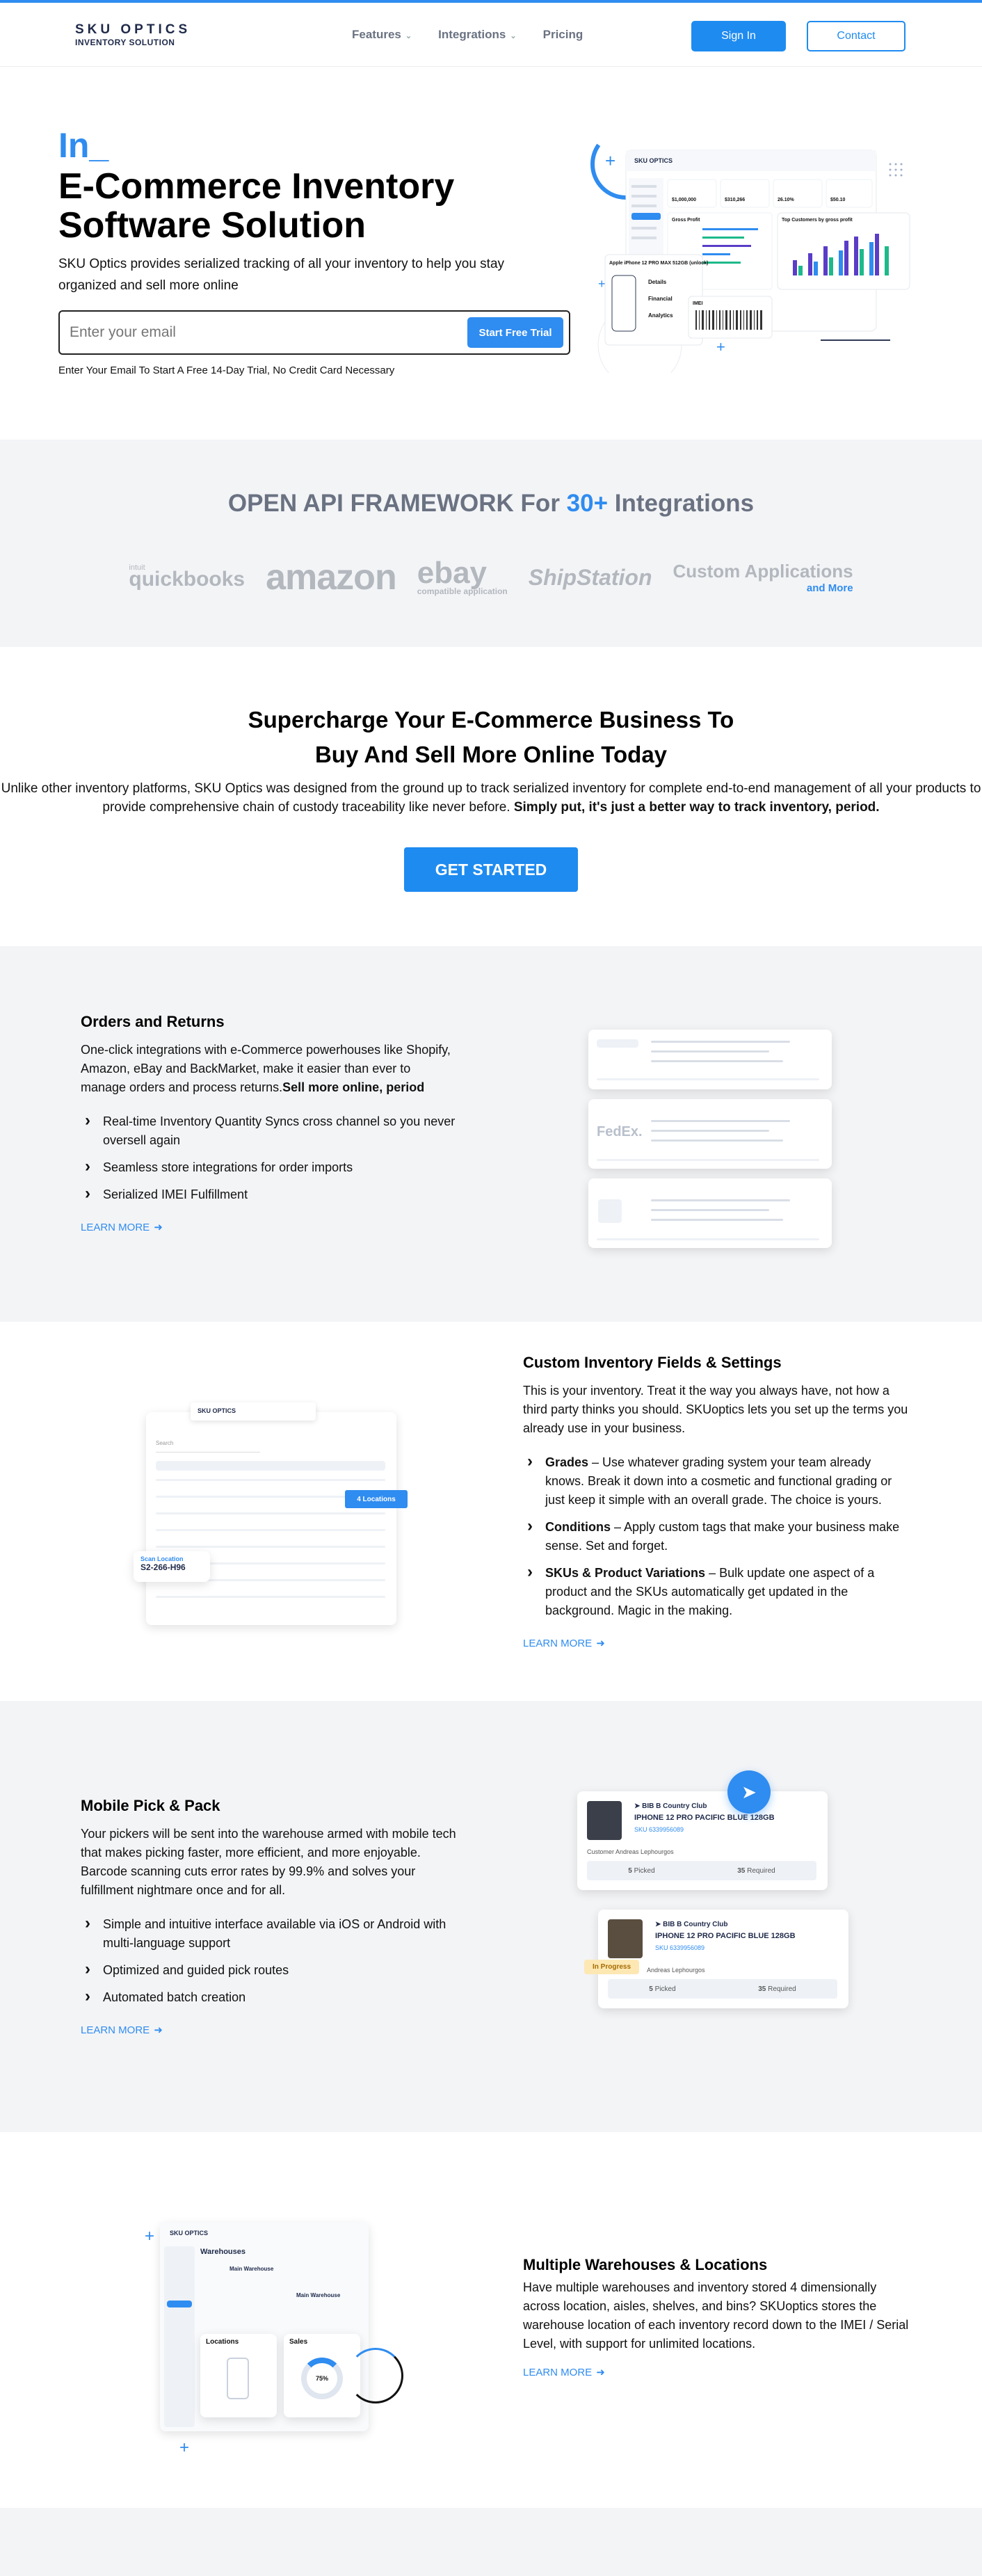  I want to click on warehouses-learn-more-link: LEARN MORE ➜, so click(564, 2372).